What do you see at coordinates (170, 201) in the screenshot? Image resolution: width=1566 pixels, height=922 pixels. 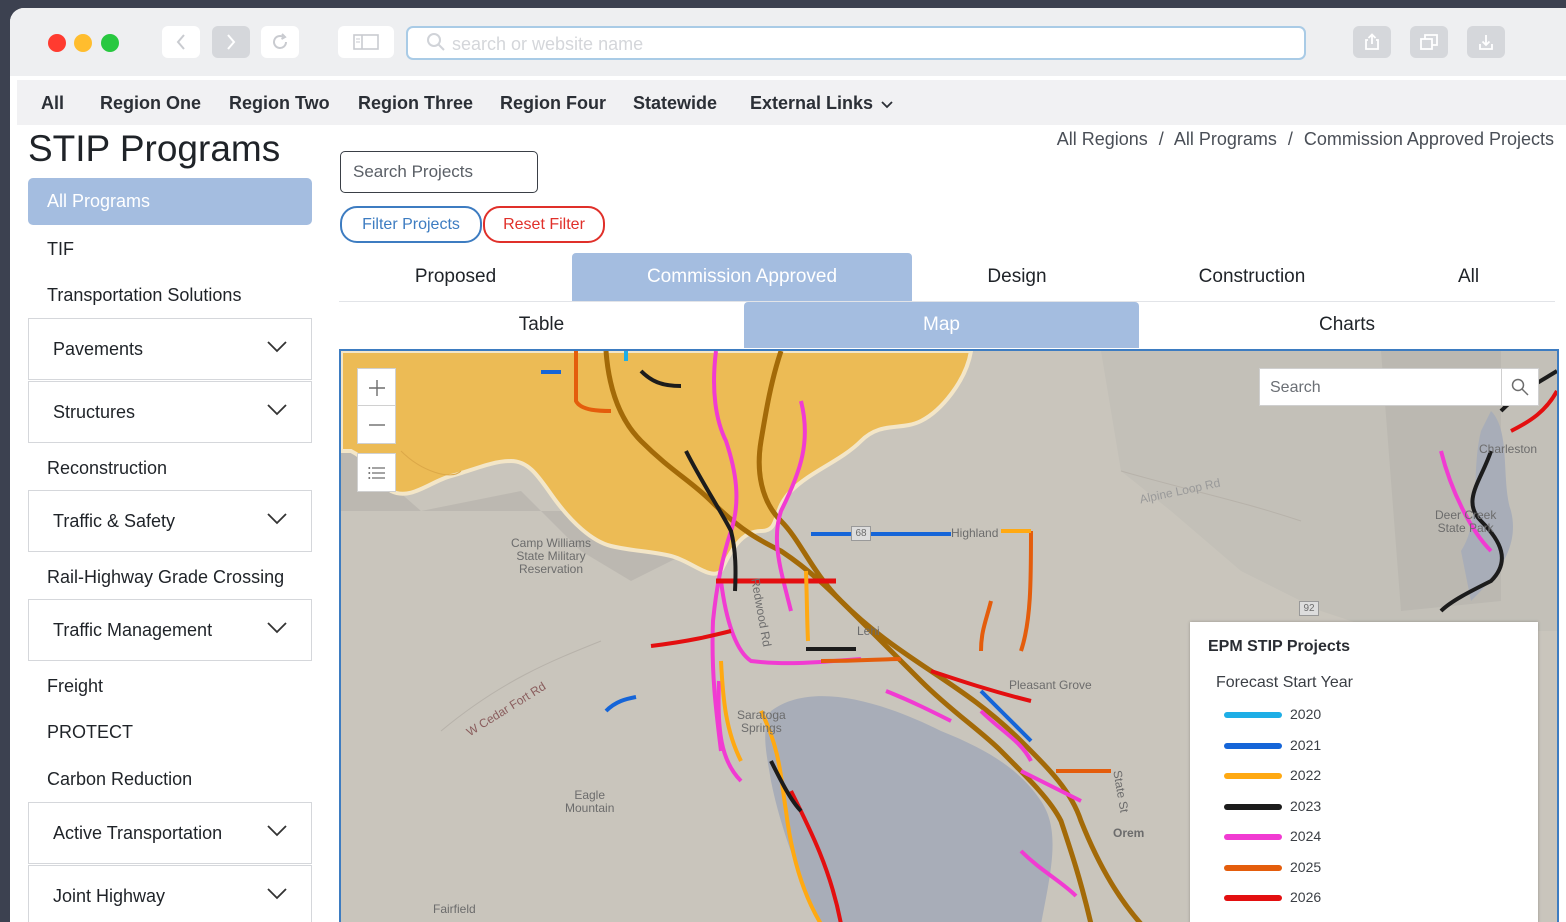 I see `sidebar-item-all-programs: All Programs` at bounding box center [170, 201].